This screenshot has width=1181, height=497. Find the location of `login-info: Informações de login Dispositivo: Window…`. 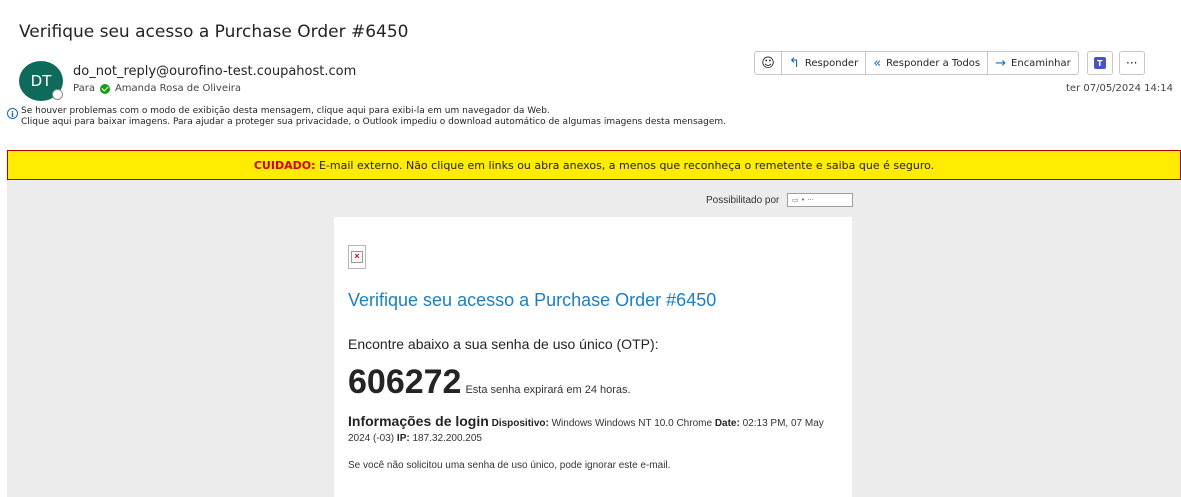

login-info: Informações de login Dispositivo: Window… is located at coordinates (593, 430).